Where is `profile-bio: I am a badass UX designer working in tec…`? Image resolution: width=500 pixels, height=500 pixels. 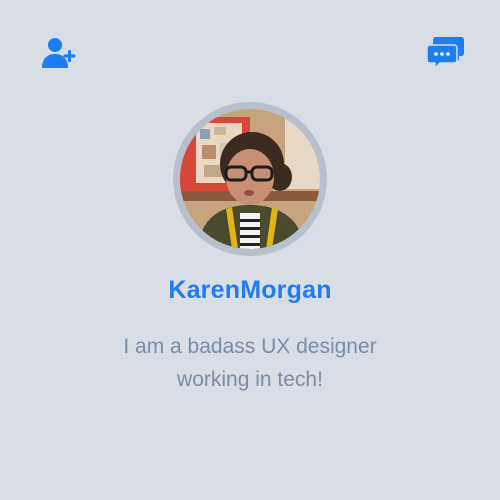 profile-bio: I am a badass UX designer working in tec… is located at coordinates (250, 363).